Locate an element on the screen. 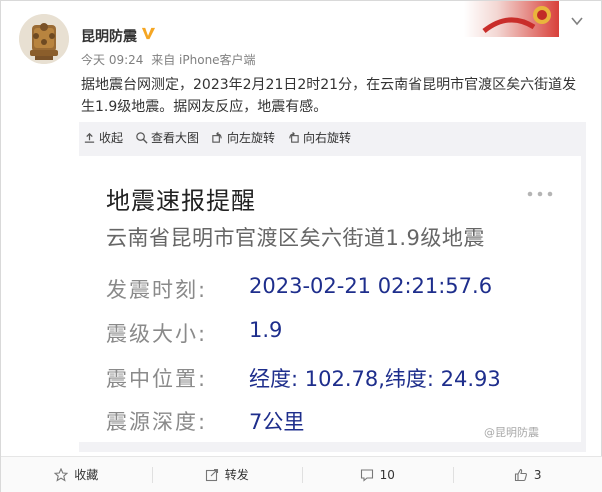  rotate-left-label: 向左旋转 is located at coordinates (251, 137).